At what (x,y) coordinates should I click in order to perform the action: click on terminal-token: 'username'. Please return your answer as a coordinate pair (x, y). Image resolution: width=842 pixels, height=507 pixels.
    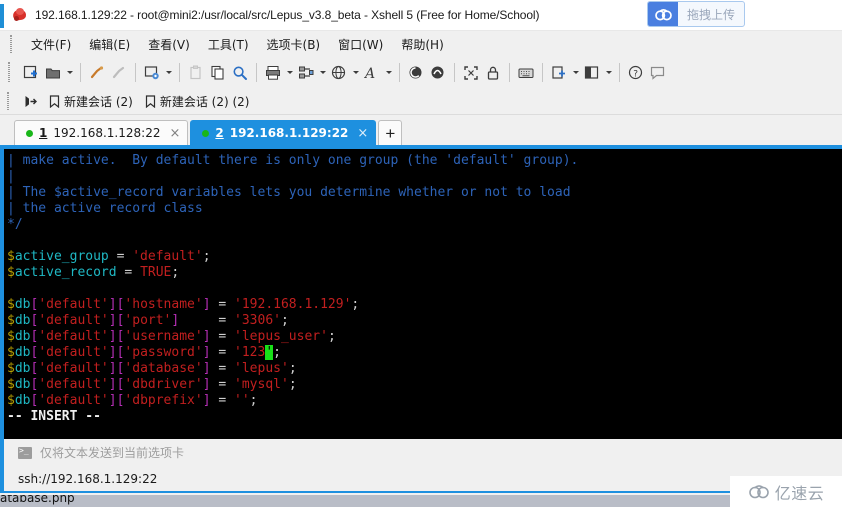
    Looking at the image, I should click on (163, 336).